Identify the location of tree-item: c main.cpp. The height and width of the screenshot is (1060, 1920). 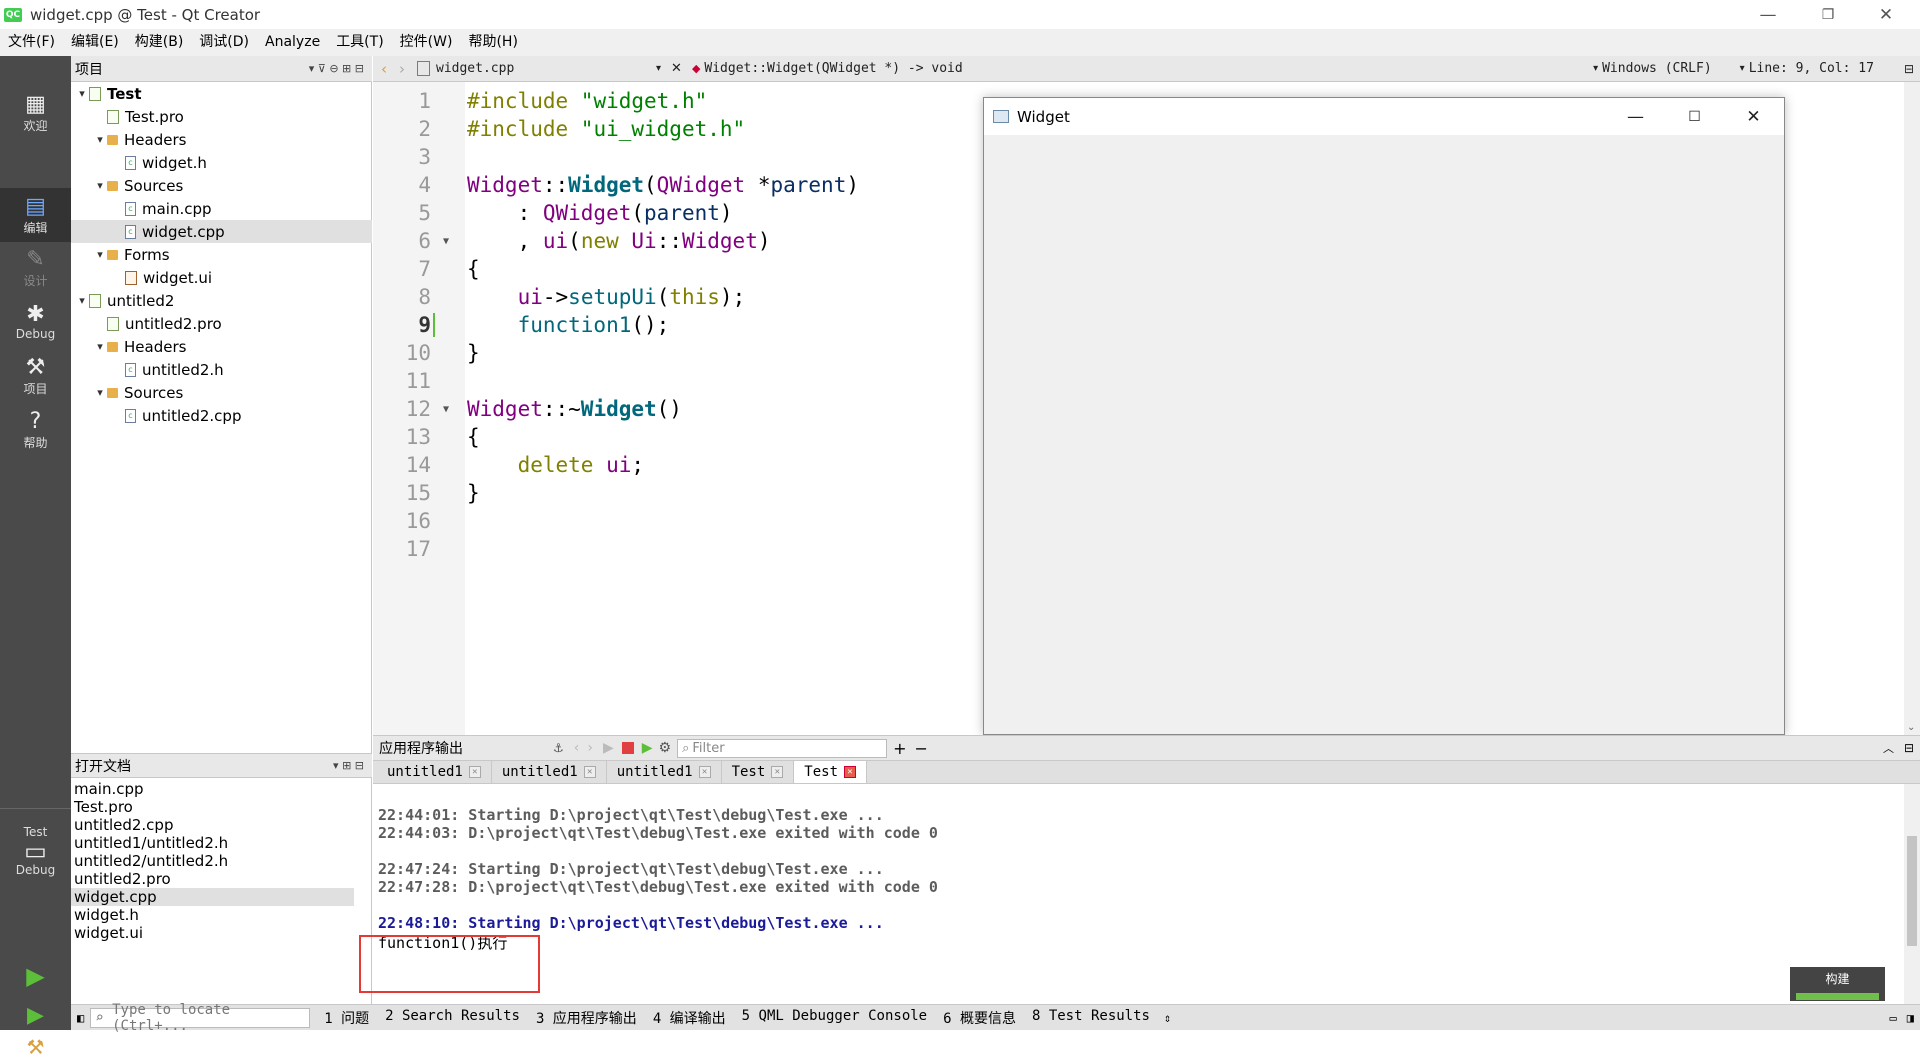
(221, 208).